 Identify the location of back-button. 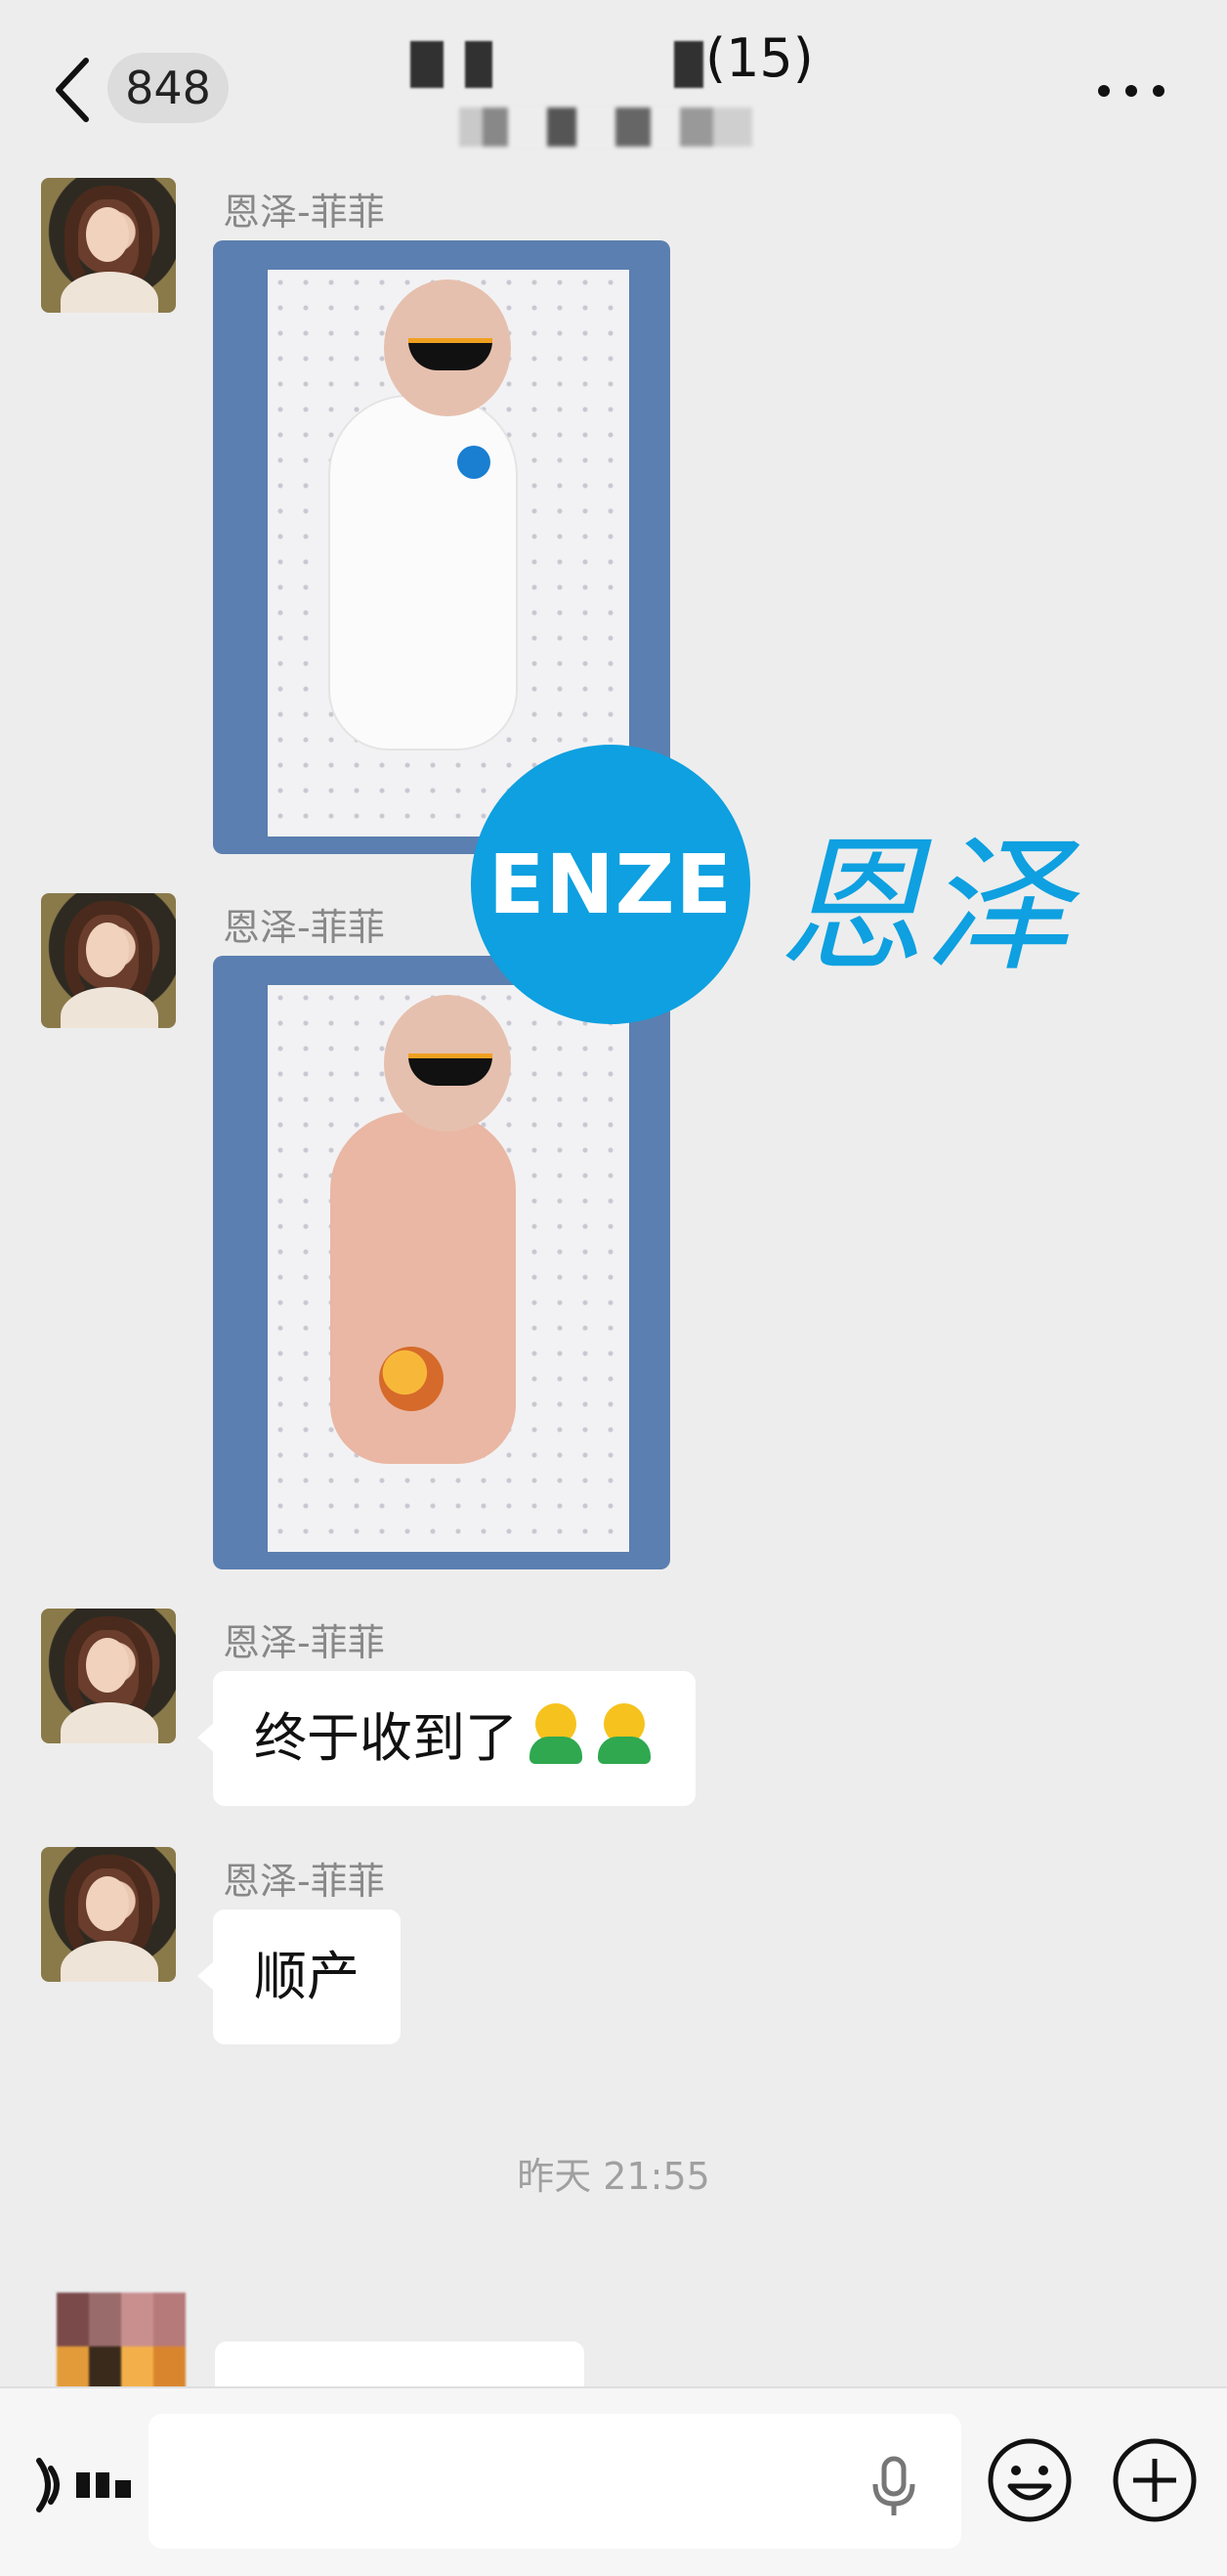
(76, 90).